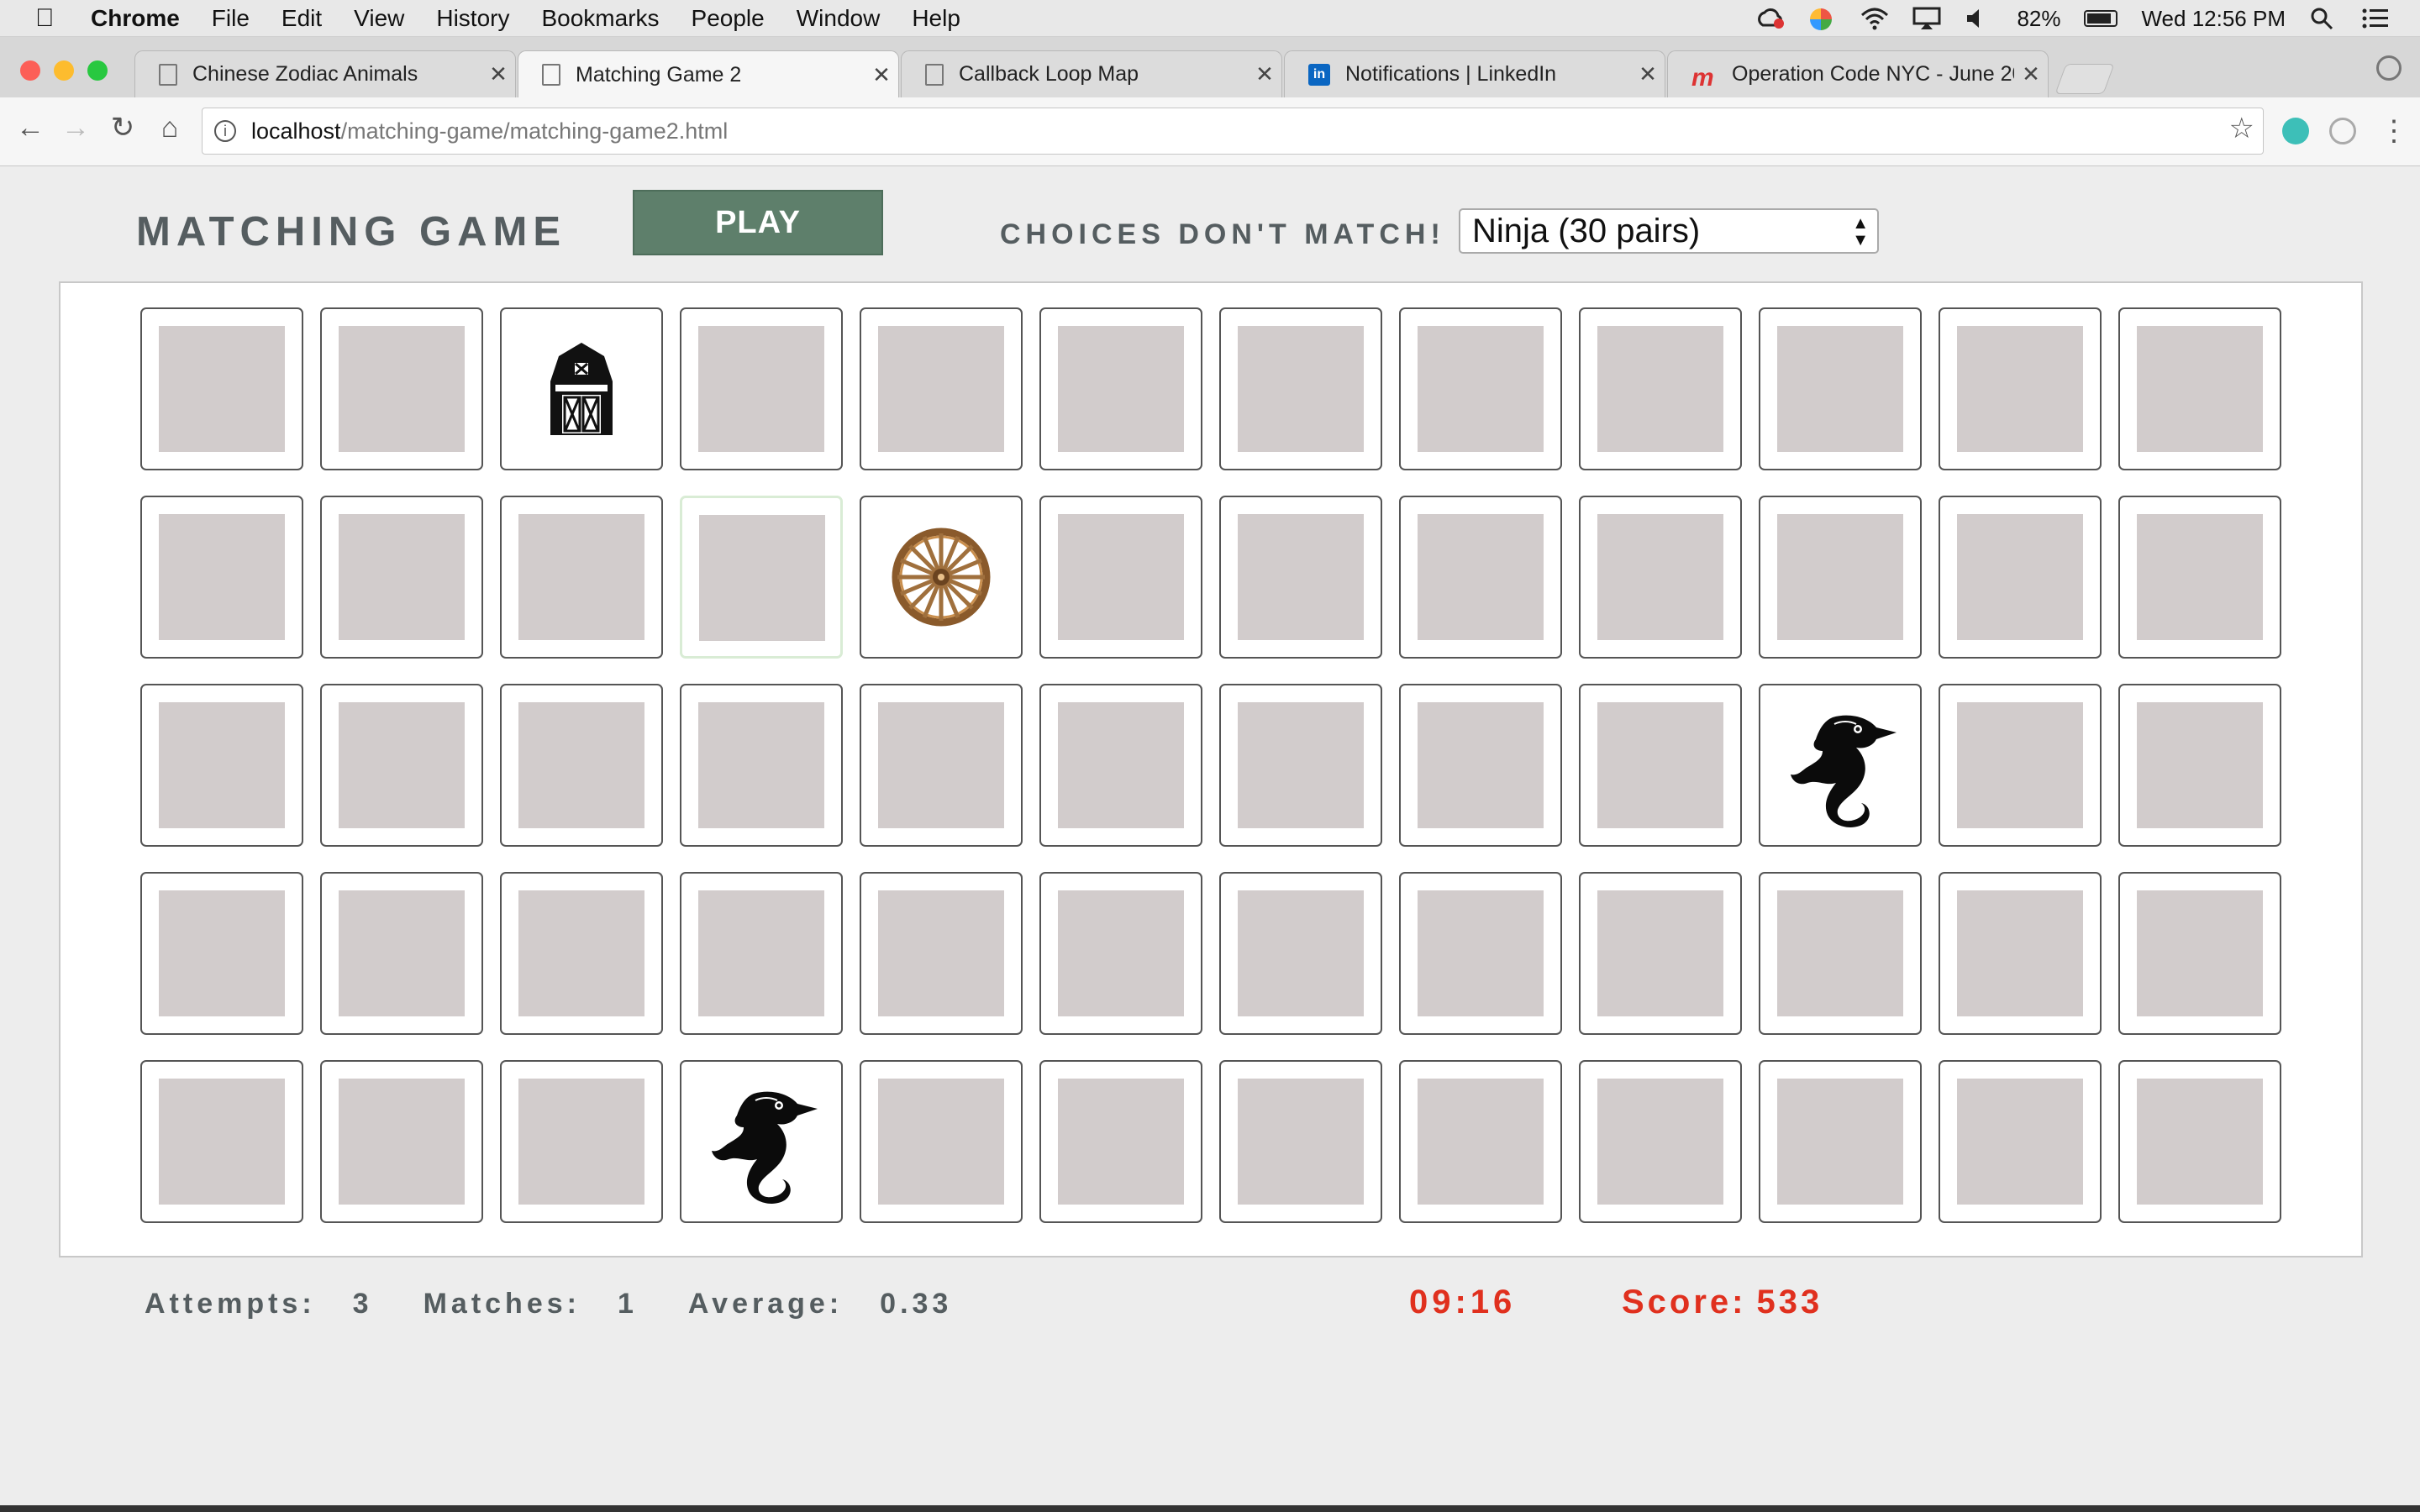  Describe the element at coordinates (839, 18) in the screenshot. I see `menu-window: Window` at that location.